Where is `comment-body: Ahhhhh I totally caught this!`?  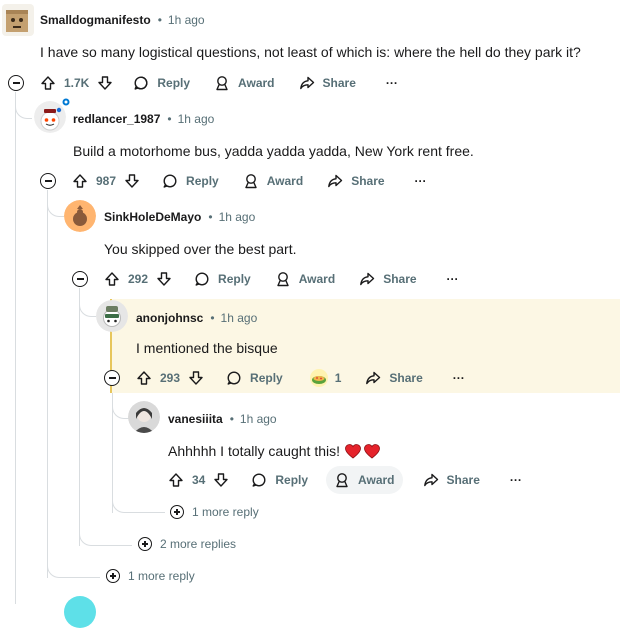 comment-body: Ahhhhh I totally caught this! is located at coordinates (274, 451).